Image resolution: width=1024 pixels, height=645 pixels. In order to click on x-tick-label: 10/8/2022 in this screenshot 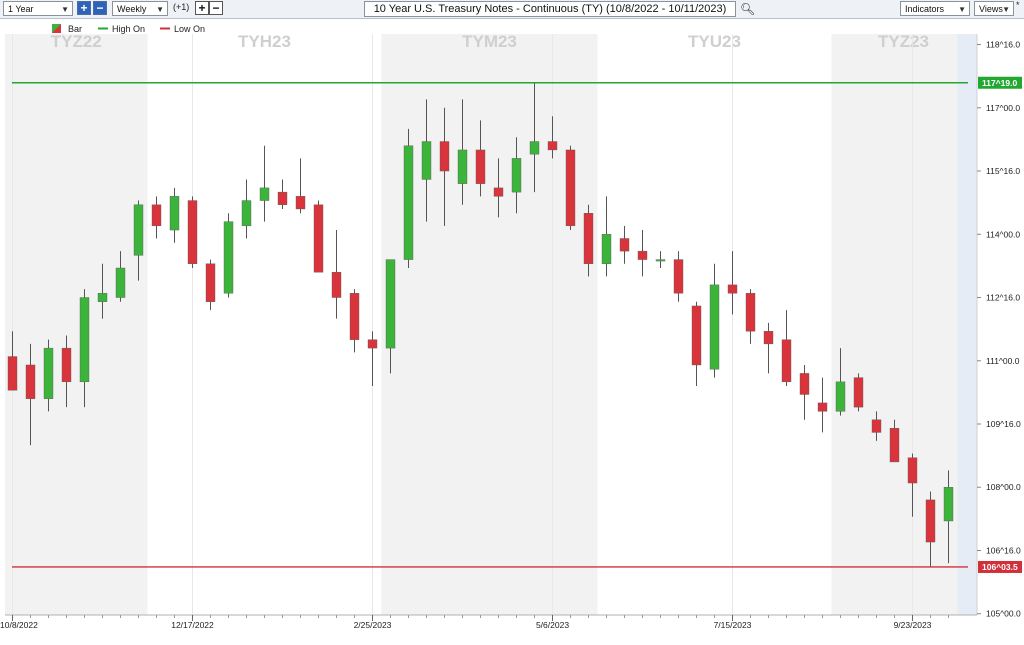, I will do `click(19, 625)`.